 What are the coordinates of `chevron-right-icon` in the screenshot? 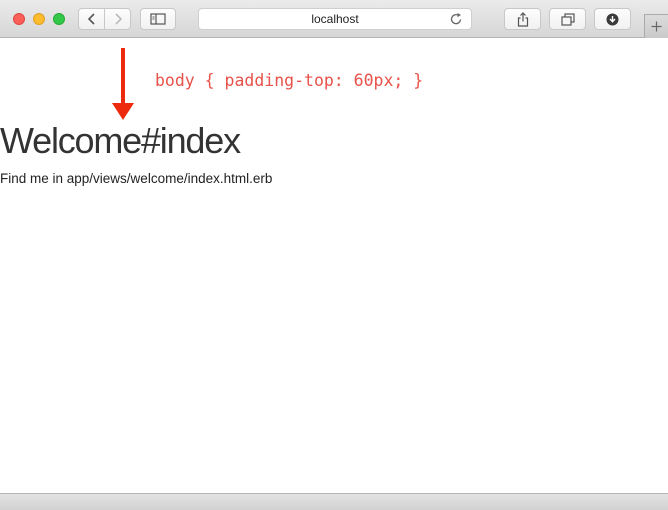 It's located at (118, 19).